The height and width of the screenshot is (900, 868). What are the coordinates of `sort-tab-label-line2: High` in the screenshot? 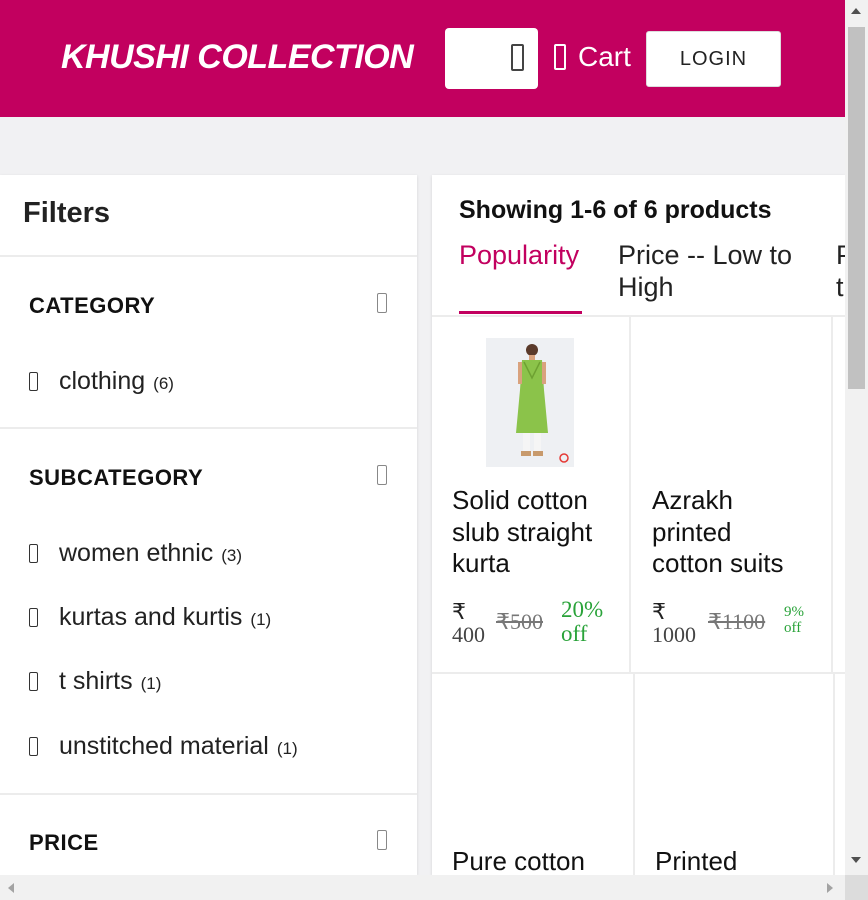 It's located at (646, 287).